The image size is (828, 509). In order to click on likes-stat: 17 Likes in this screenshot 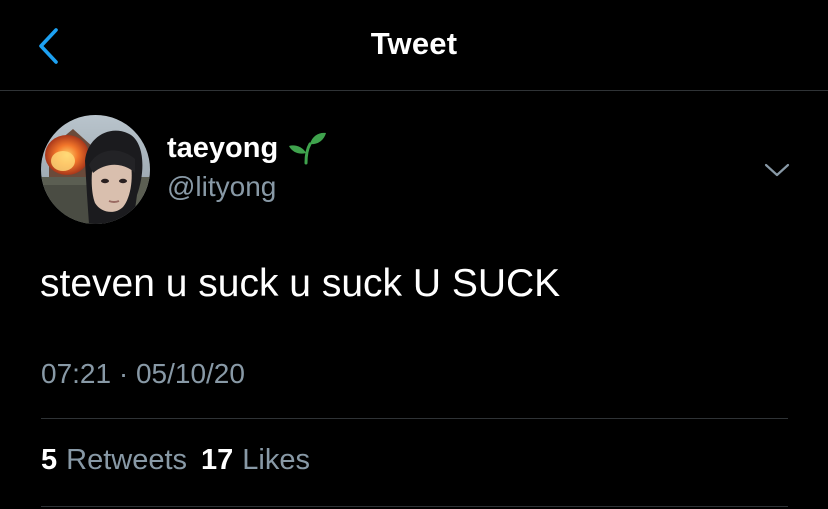, I will do `click(255, 460)`.